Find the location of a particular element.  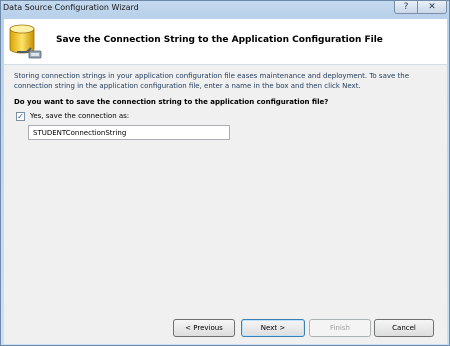

connection-name-input is located at coordinates (129, 132).